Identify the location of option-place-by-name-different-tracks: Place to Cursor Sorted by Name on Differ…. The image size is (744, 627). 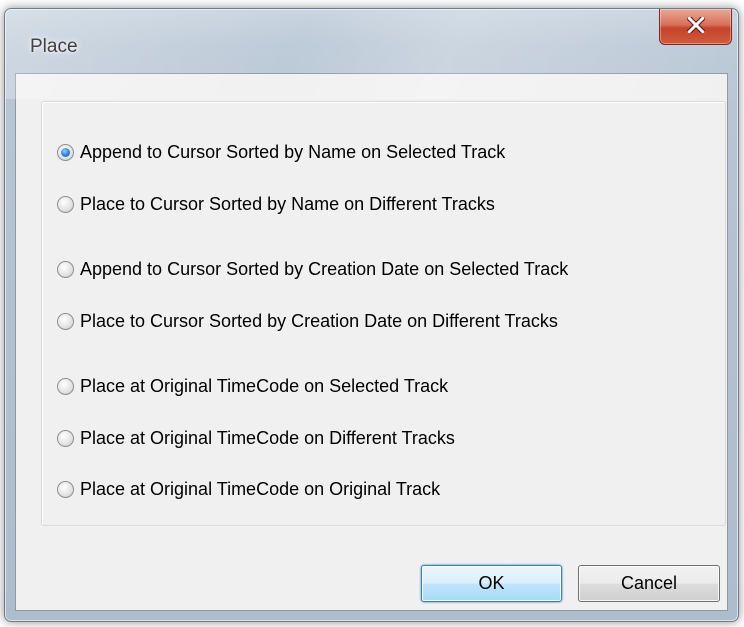
(276, 204).